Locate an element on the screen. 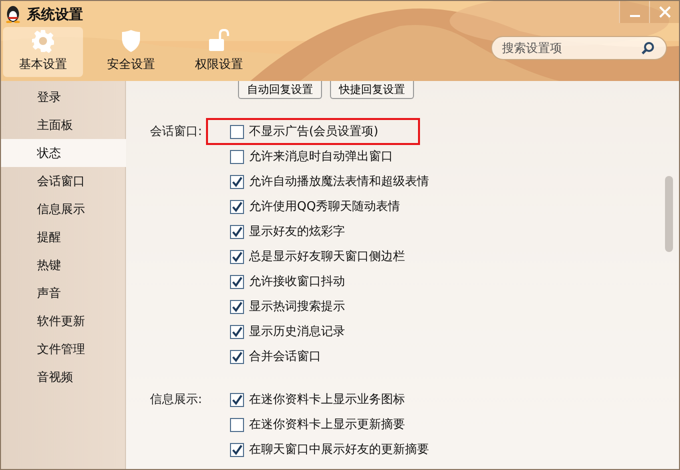 This screenshot has height=470, width=680. checkbox-option: 总是显示好友聊天窗口侧边栏 is located at coordinates (317, 256).